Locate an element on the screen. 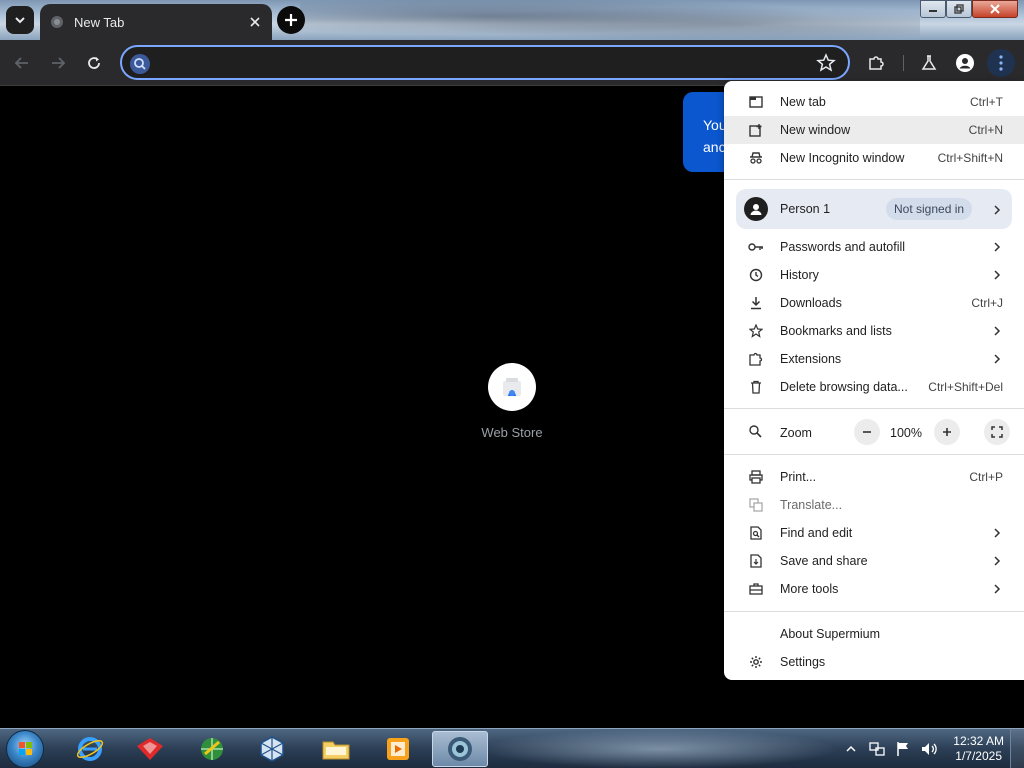  action-center-flag-icon is located at coordinates (903, 749).